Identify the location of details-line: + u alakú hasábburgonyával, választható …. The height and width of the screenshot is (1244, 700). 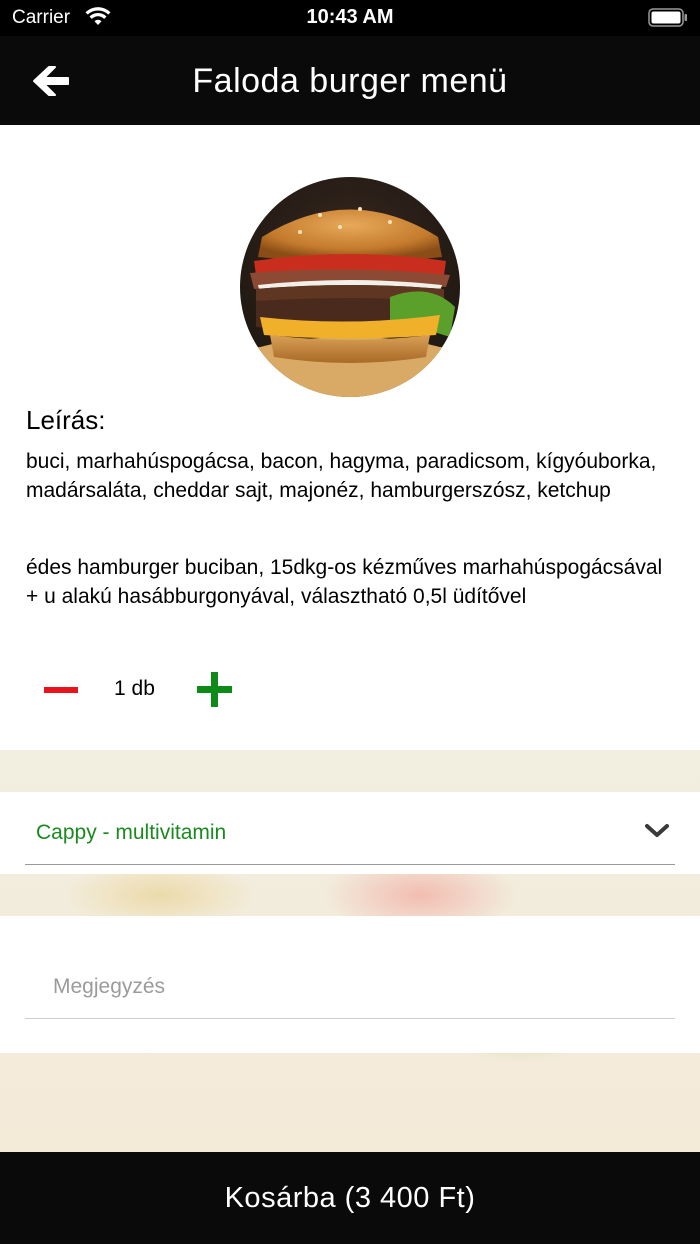
(276, 596).